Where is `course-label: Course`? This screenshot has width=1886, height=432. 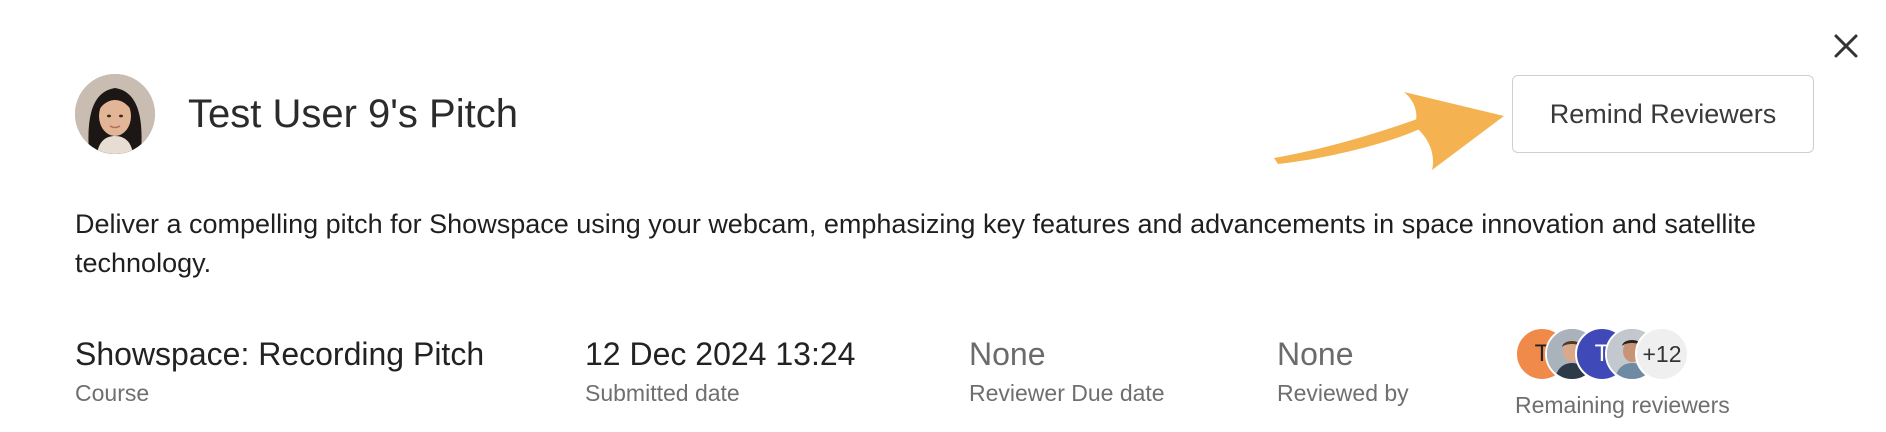
course-label: Course is located at coordinates (112, 393).